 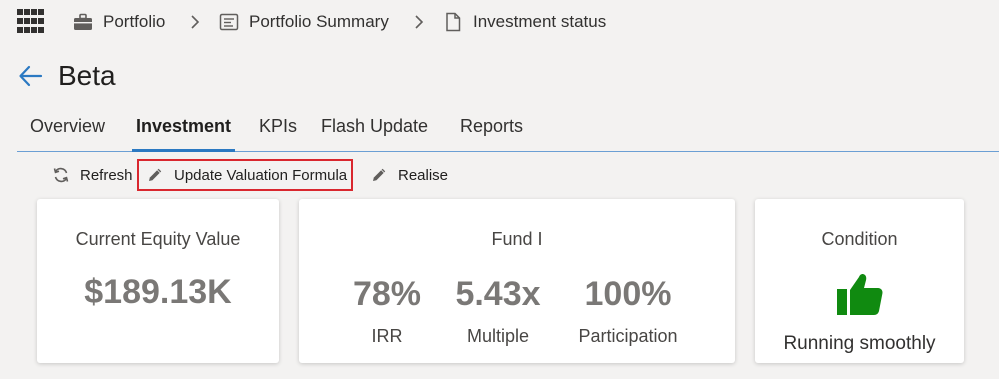 What do you see at coordinates (453, 22) in the screenshot?
I see `page-icon` at bounding box center [453, 22].